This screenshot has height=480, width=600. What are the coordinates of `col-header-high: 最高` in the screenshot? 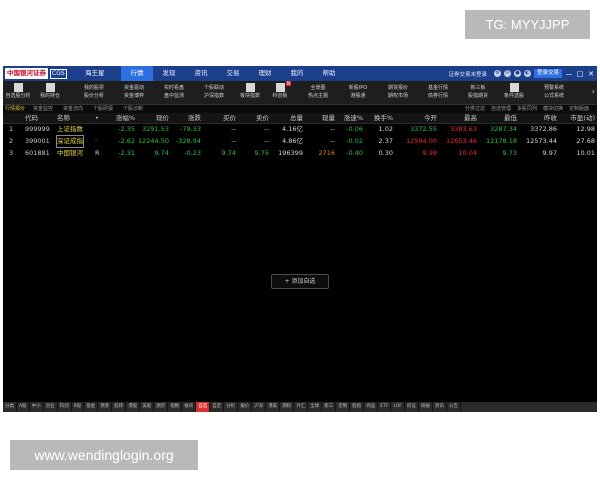 It's located at (459, 118).